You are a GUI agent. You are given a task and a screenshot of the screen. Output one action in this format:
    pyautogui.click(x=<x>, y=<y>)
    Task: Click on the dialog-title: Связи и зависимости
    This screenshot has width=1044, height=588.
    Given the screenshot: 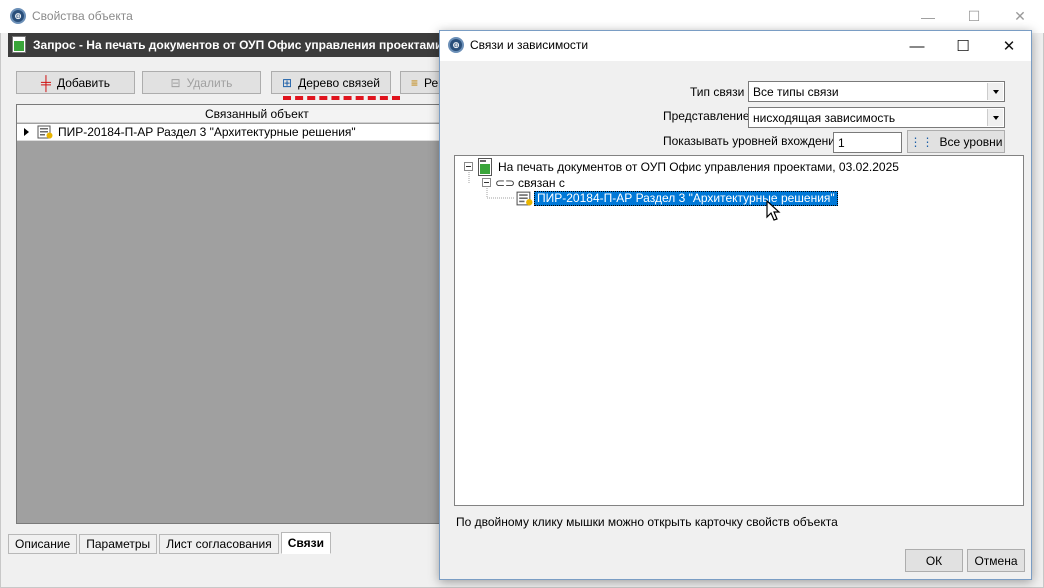 What is the action you would take?
    pyautogui.click(x=529, y=45)
    